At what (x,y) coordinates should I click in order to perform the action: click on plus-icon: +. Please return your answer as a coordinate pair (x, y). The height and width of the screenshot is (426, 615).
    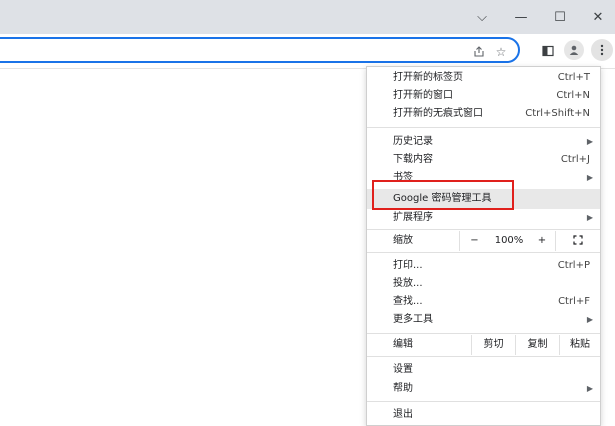
    Looking at the image, I should click on (542, 240).